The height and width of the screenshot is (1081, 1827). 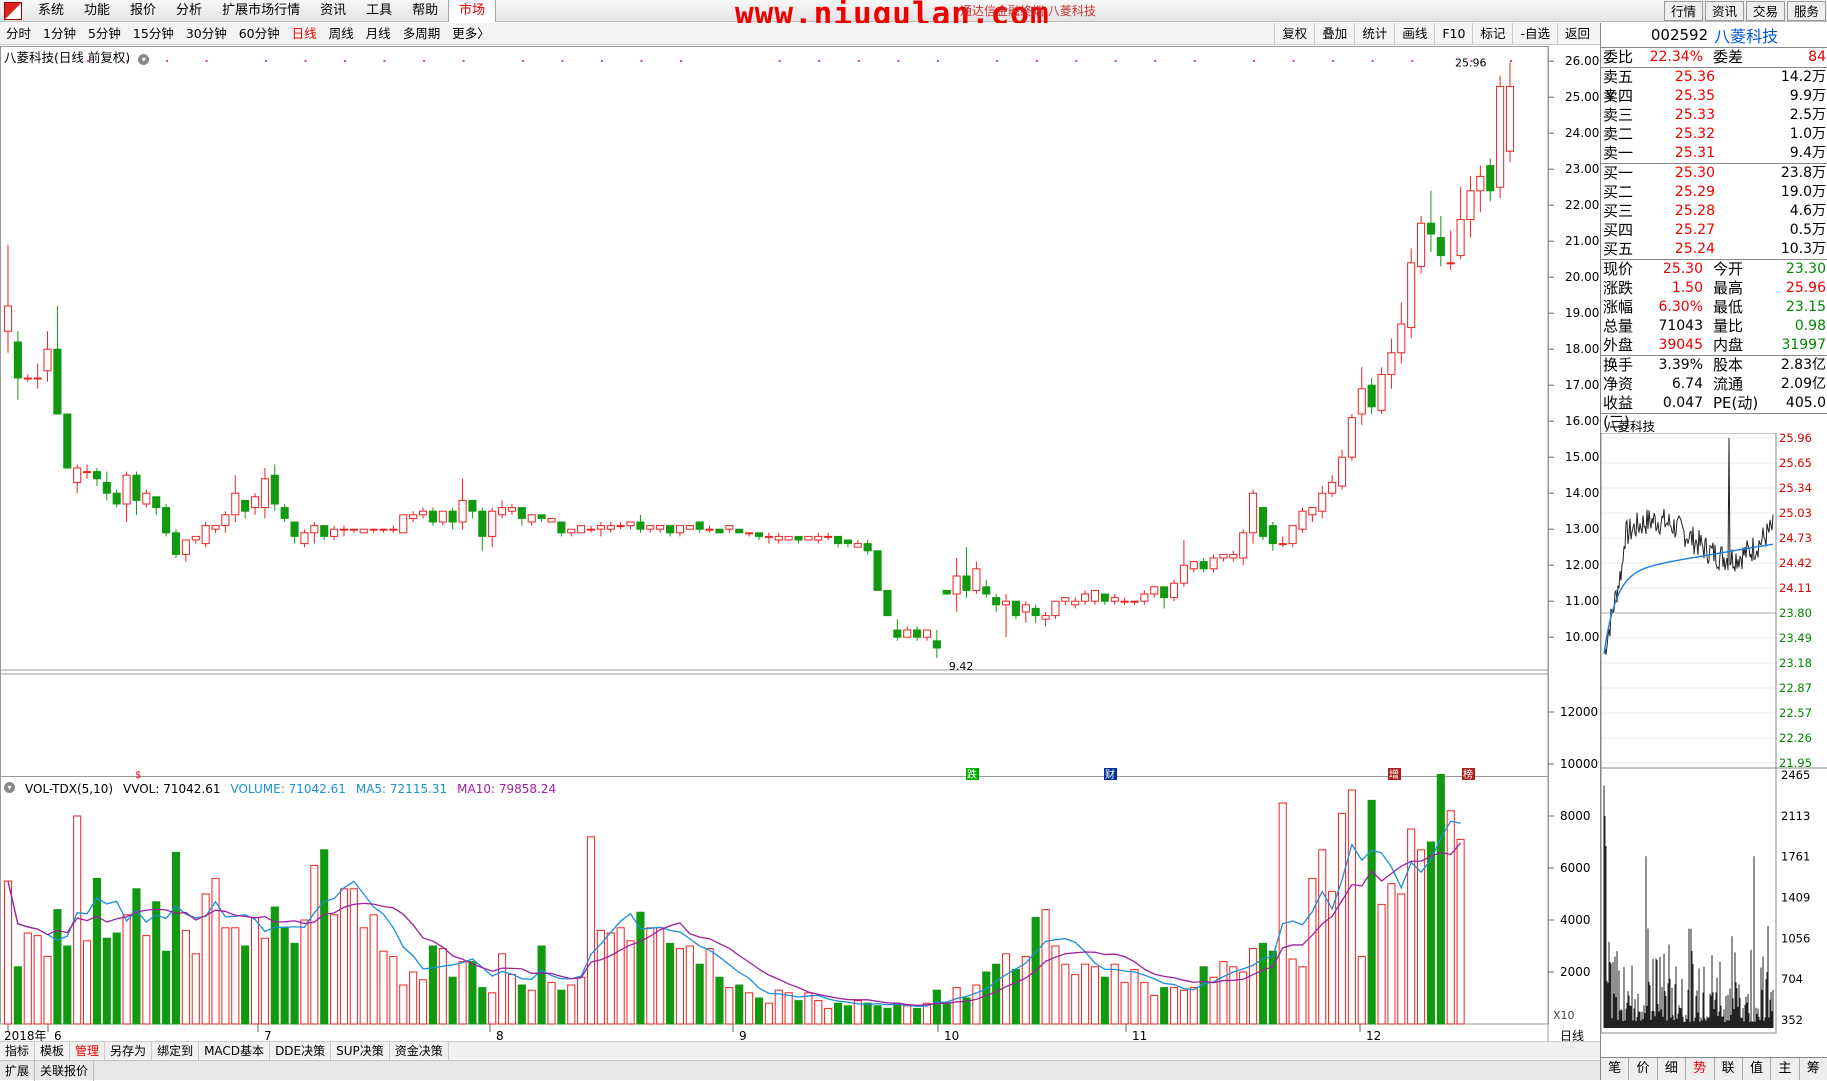 What do you see at coordinates (378, 34) in the screenshot?
I see `period-tab: 月线` at bounding box center [378, 34].